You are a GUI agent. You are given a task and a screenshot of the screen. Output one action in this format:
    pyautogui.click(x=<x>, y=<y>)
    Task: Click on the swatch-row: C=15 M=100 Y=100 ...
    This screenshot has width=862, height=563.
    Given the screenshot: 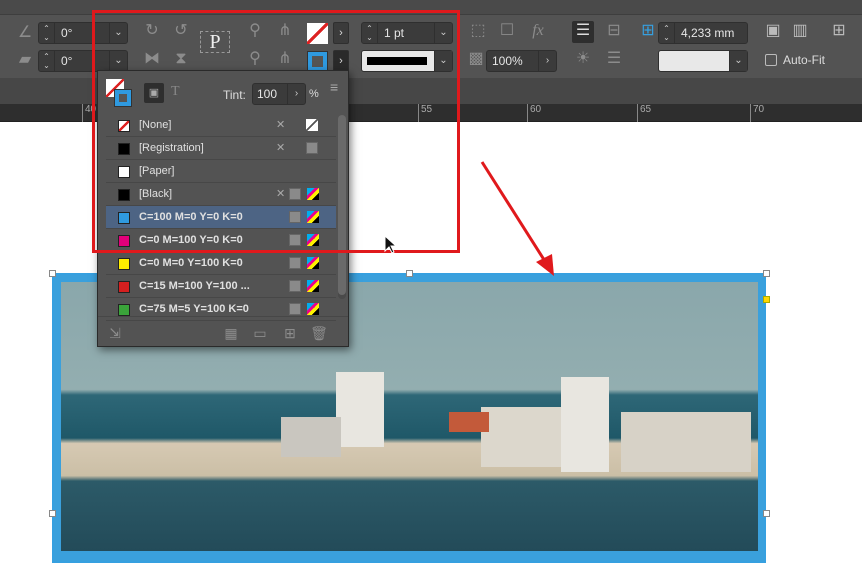 What is the action you would take?
    pyautogui.click(x=221, y=286)
    